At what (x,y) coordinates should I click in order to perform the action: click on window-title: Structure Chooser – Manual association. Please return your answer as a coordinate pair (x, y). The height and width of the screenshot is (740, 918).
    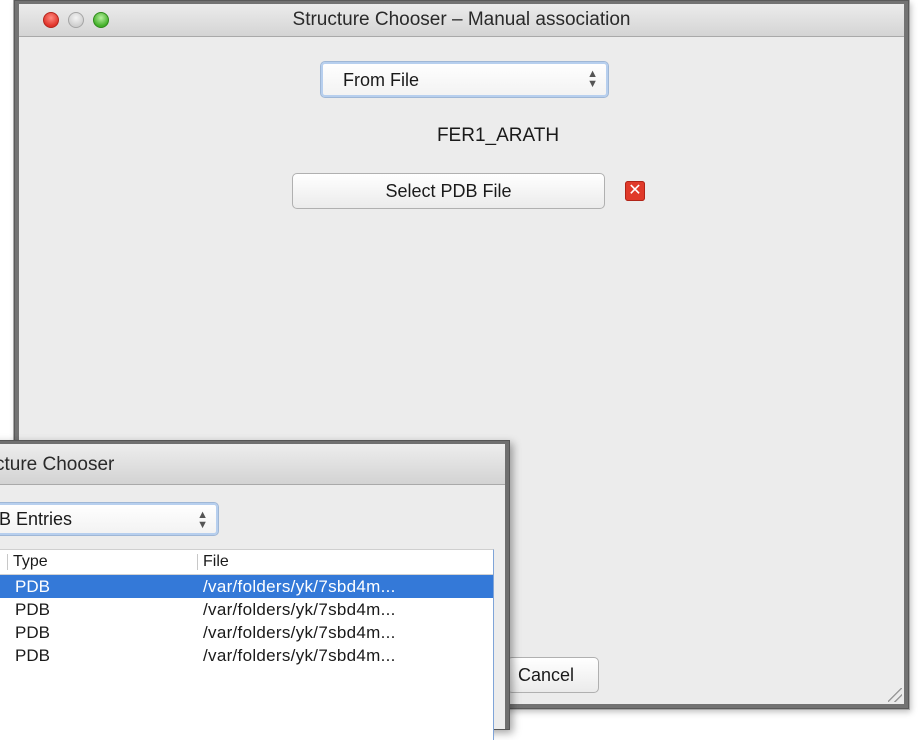
    Looking at the image, I should click on (461, 19).